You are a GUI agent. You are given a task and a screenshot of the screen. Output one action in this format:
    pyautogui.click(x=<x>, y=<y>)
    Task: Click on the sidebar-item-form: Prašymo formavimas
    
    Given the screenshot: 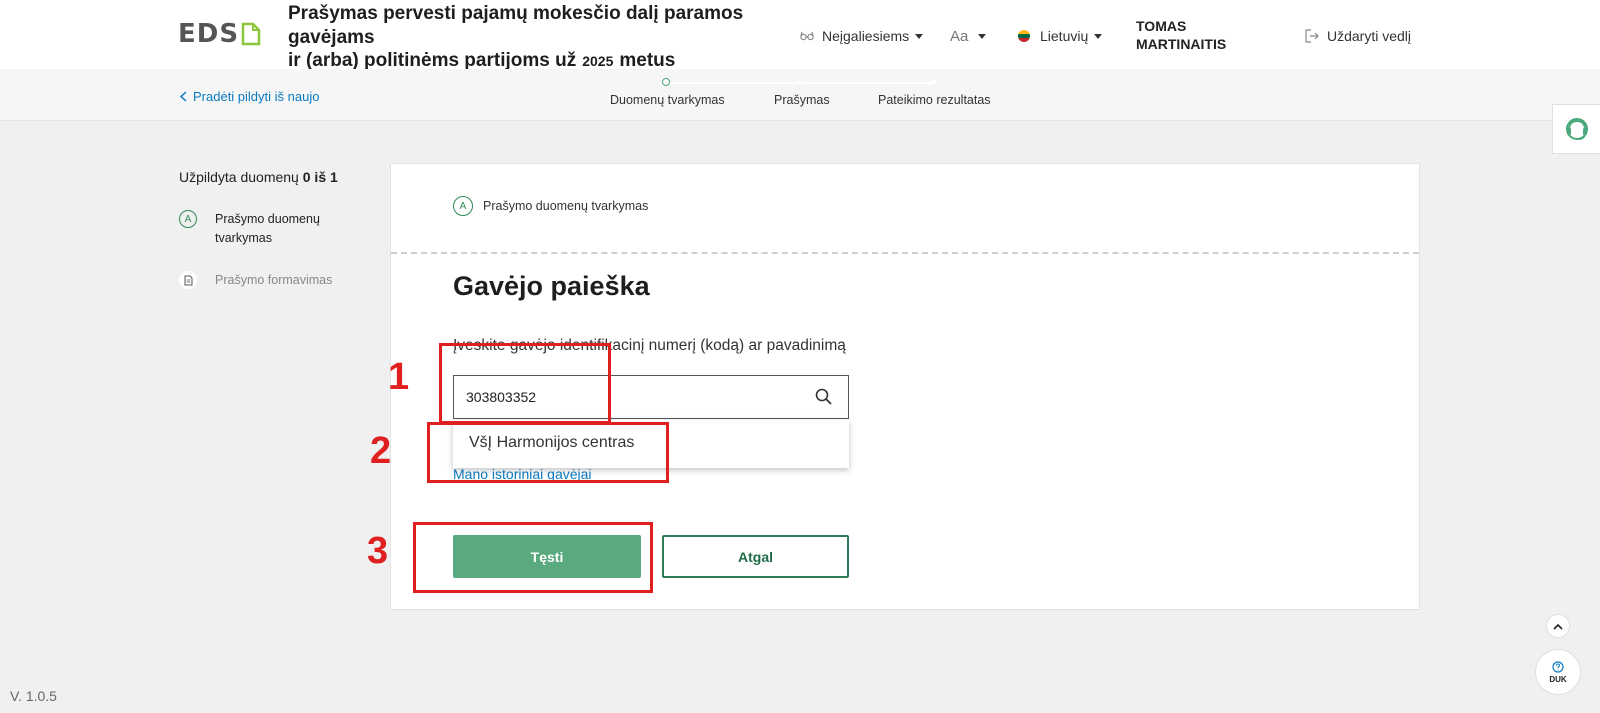 What is the action you would take?
    pyautogui.click(x=255, y=280)
    